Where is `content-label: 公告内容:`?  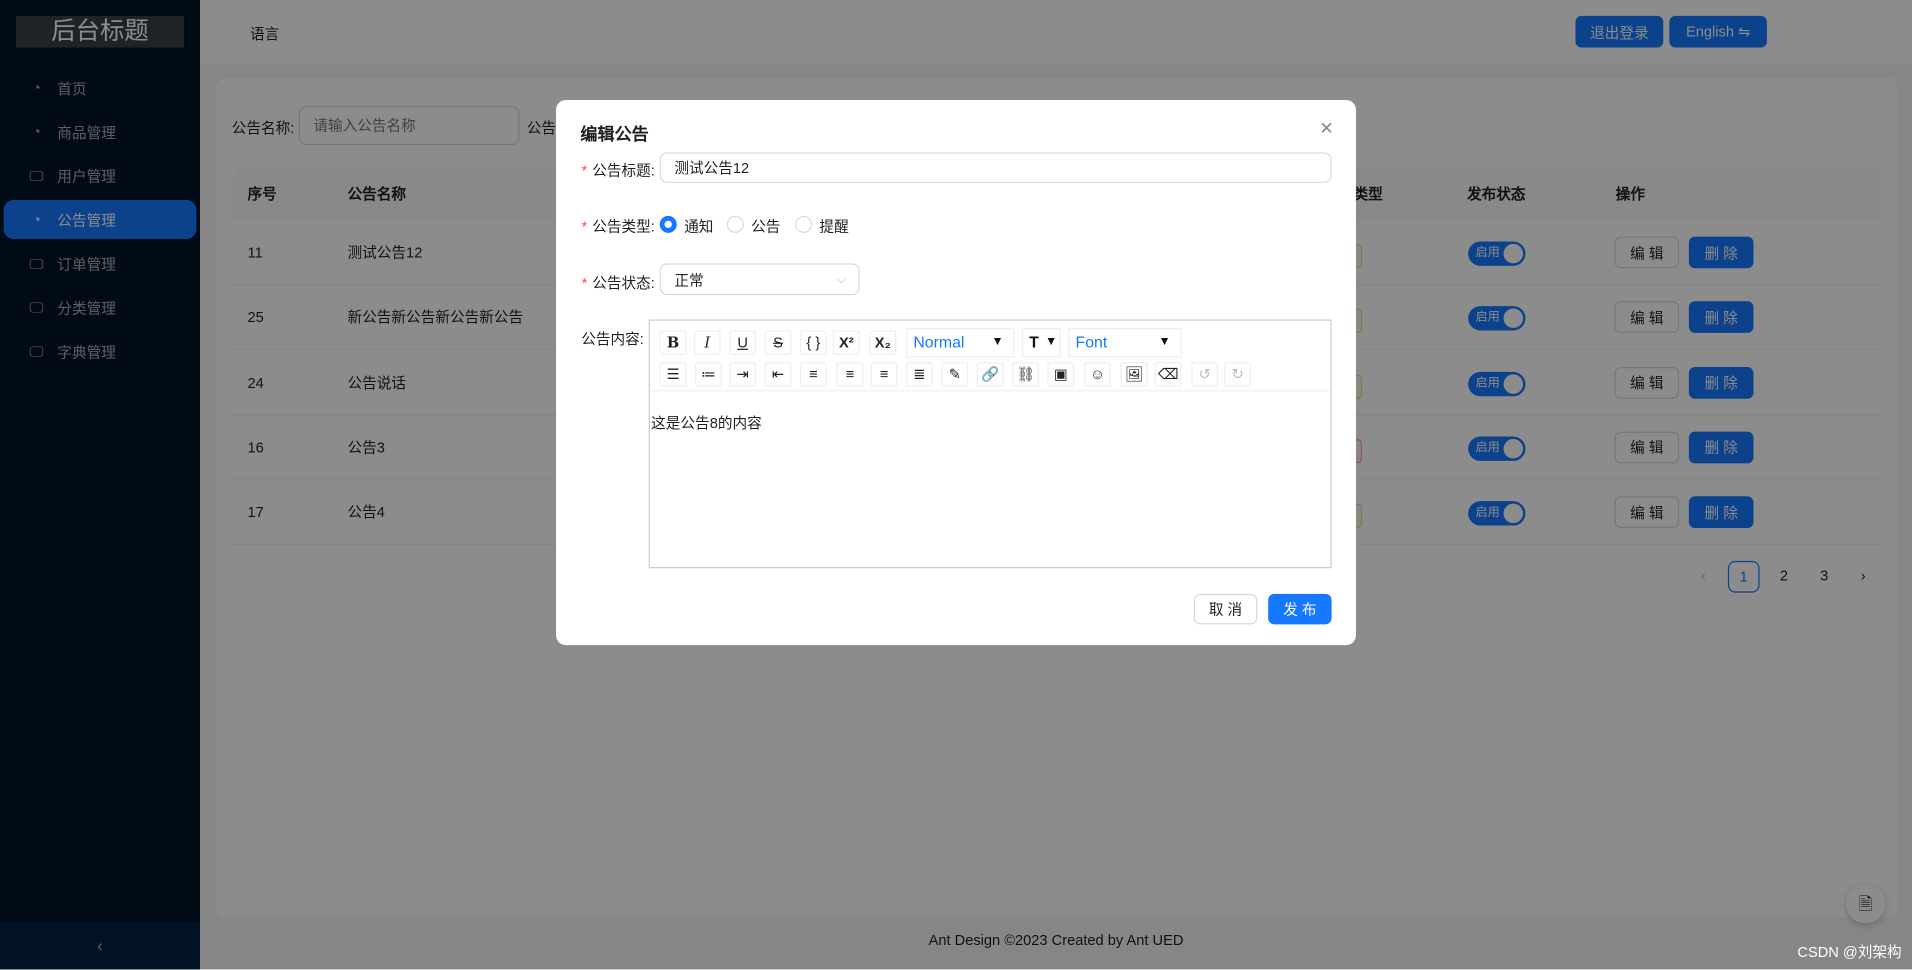
content-label: 公告内容: is located at coordinates (612, 339).